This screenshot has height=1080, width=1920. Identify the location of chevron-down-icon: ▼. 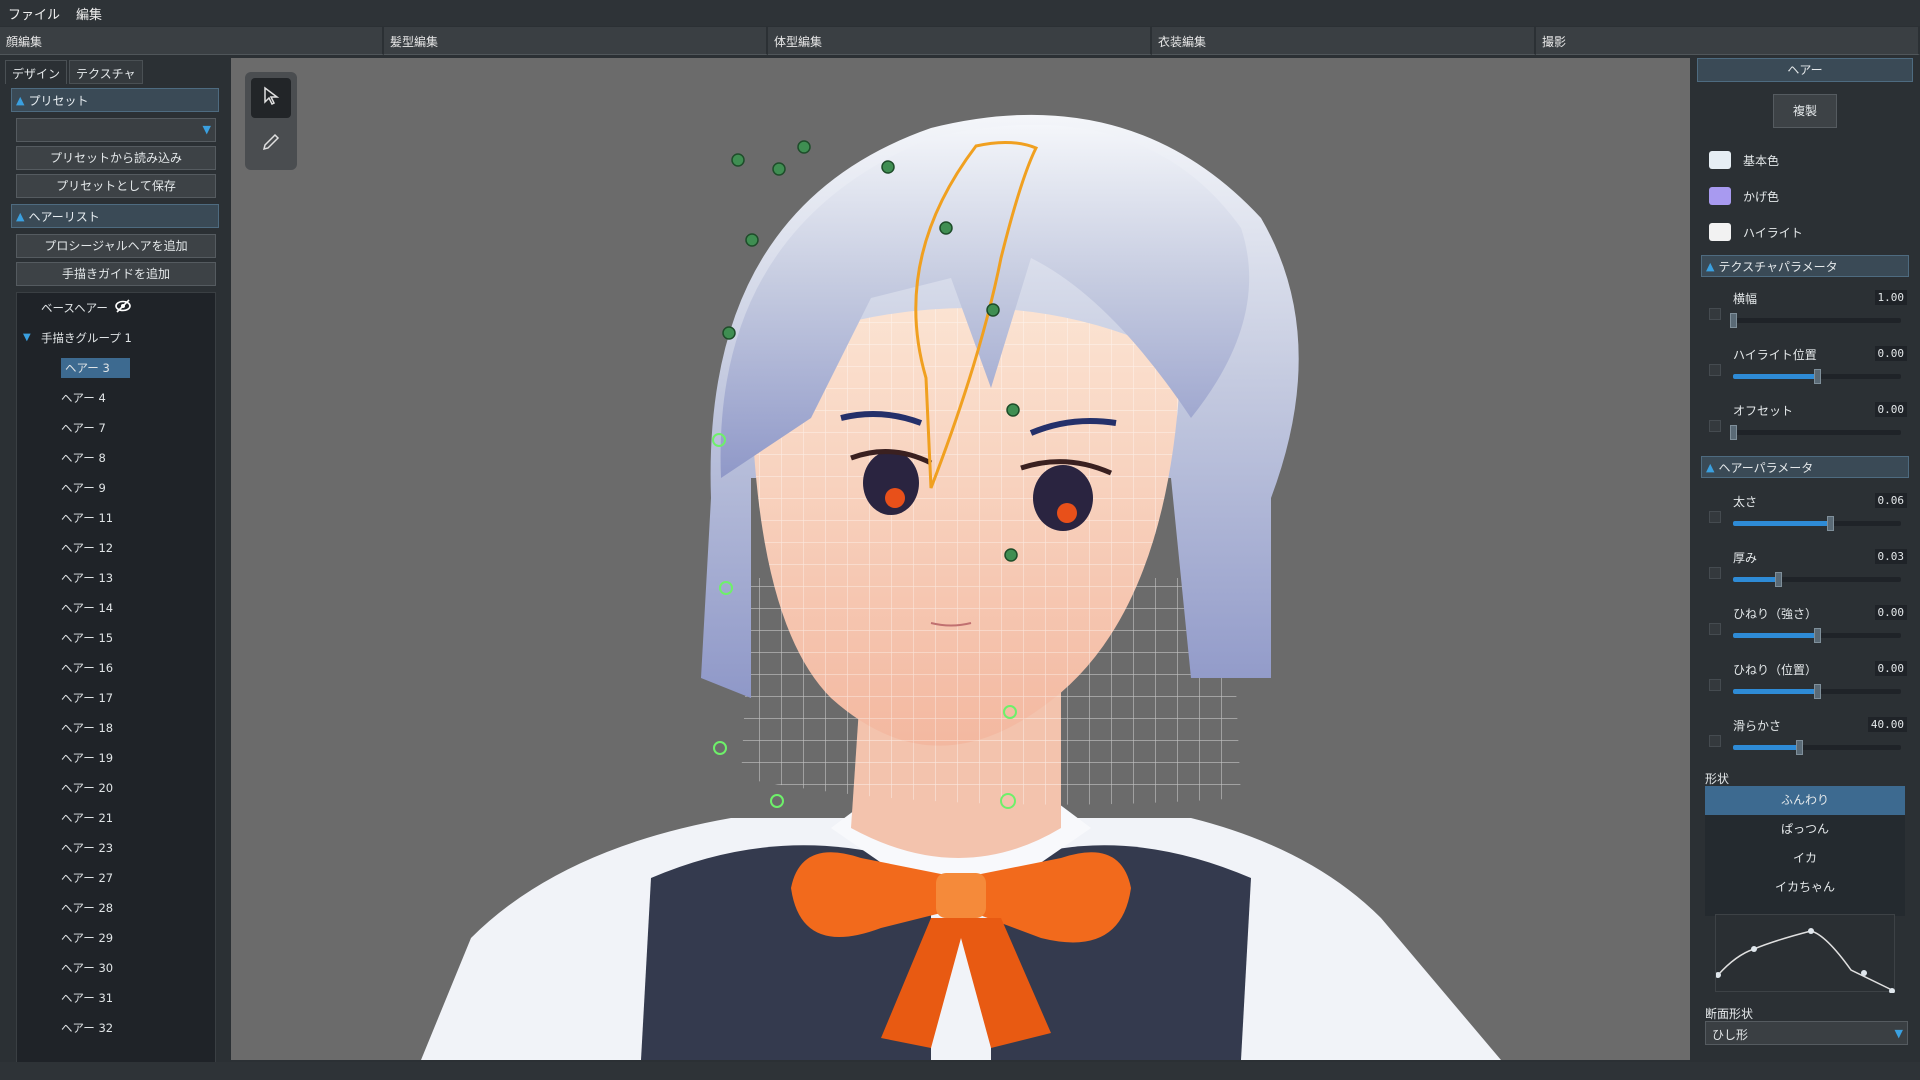
(206, 129).